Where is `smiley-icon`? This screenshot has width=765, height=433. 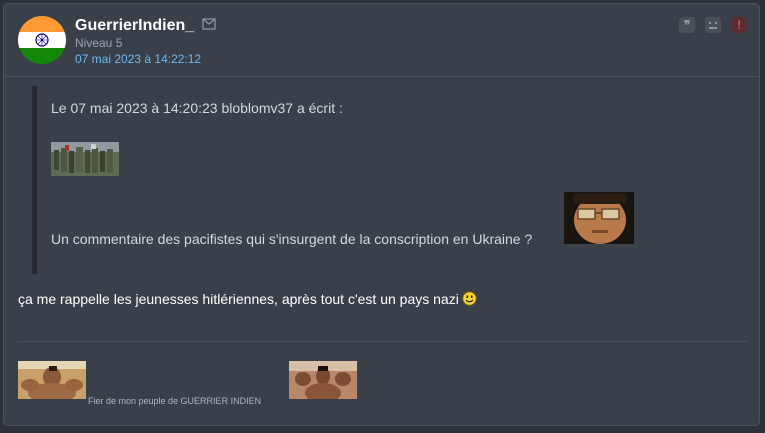
smiley-icon is located at coordinates (469, 298).